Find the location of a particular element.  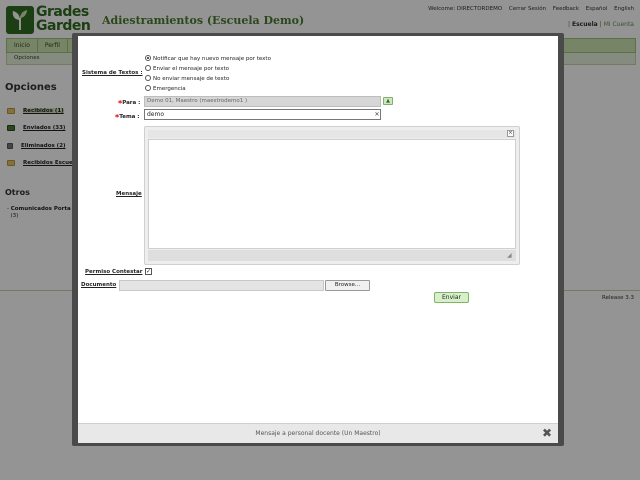

tema-label: *Tema : is located at coordinates (127, 116).